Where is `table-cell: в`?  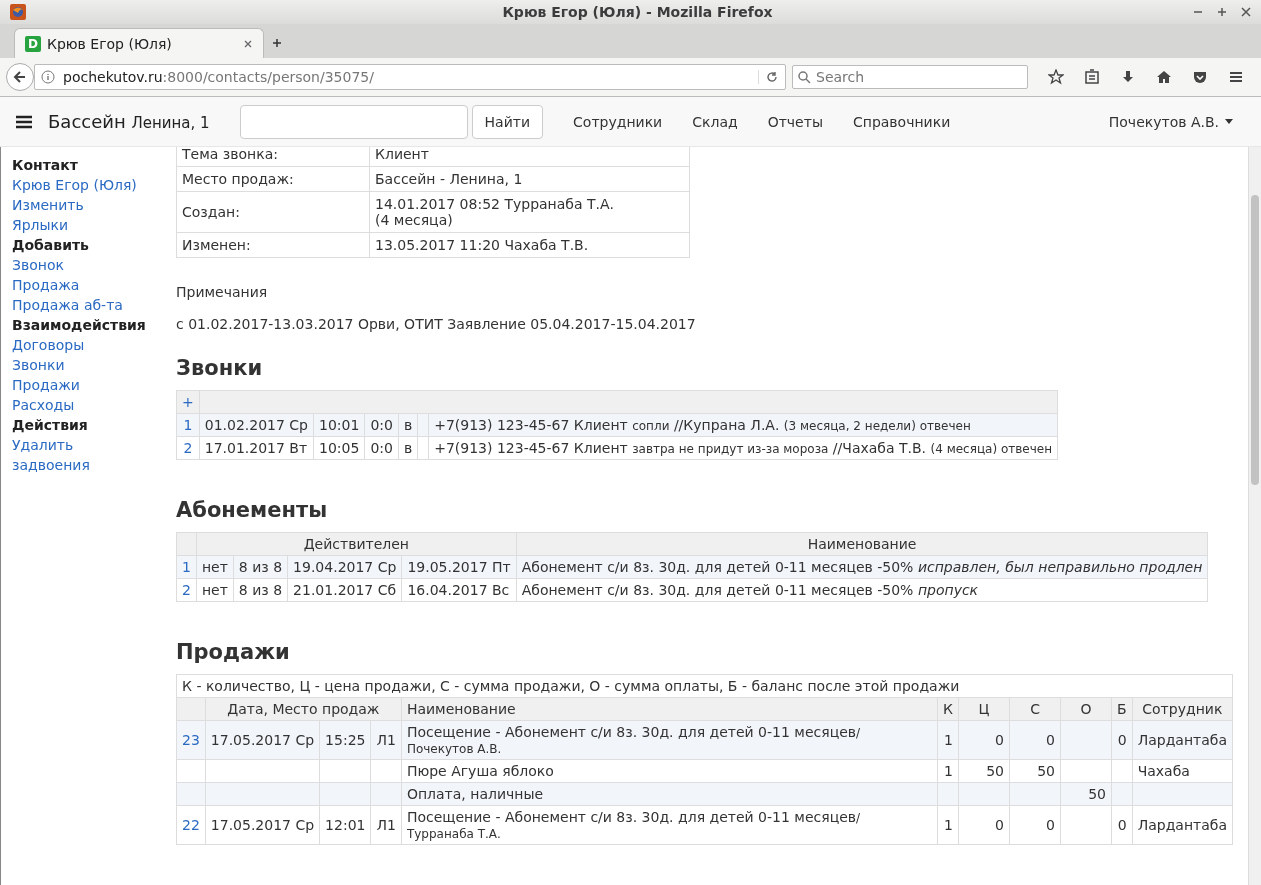 table-cell: в is located at coordinates (408, 448).